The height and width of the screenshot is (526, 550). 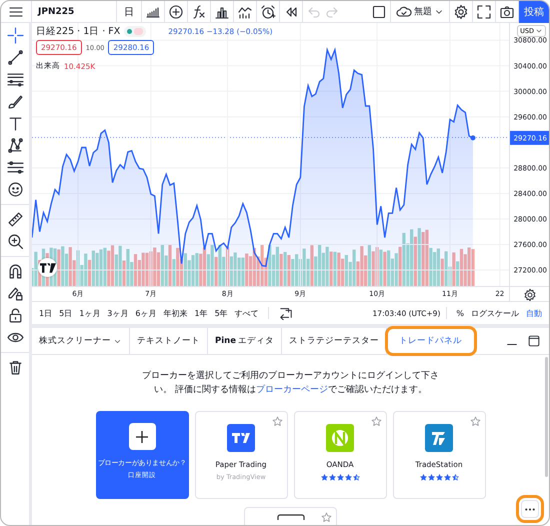 I want to click on auto-scale-button: 自動, so click(x=534, y=313).